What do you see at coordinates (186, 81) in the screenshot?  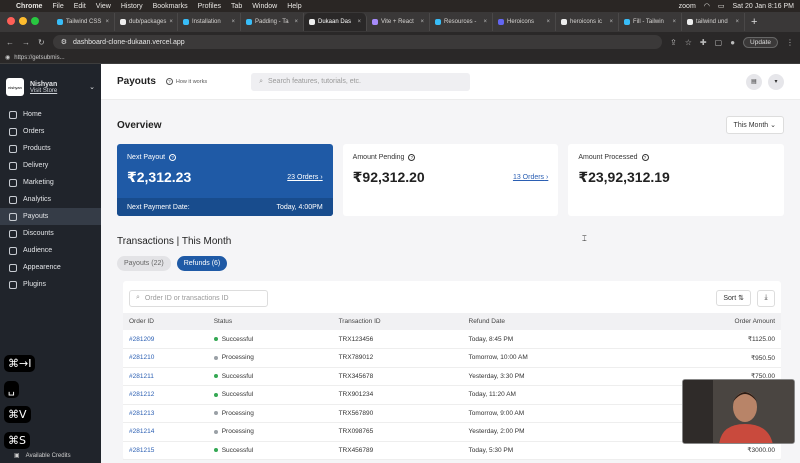 I see `how-it-works-link: ? How it works` at bounding box center [186, 81].